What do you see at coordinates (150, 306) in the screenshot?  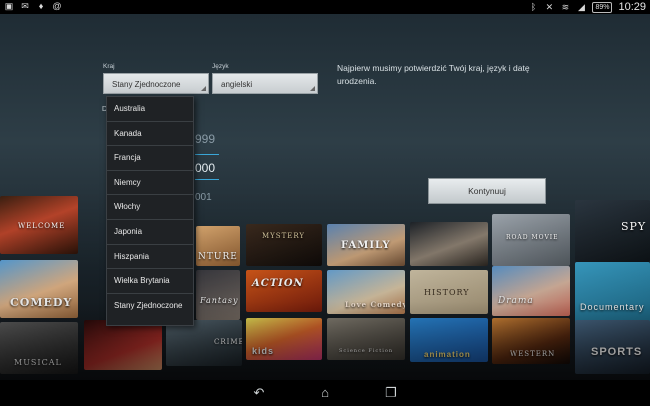 I see `country-option-stany-zjednoczone: Stany Zjednoczone` at bounding box center [150, 306].